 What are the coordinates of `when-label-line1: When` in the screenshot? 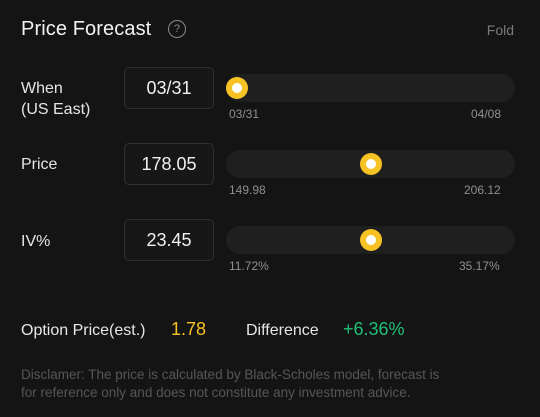 It's located at (42, 88).